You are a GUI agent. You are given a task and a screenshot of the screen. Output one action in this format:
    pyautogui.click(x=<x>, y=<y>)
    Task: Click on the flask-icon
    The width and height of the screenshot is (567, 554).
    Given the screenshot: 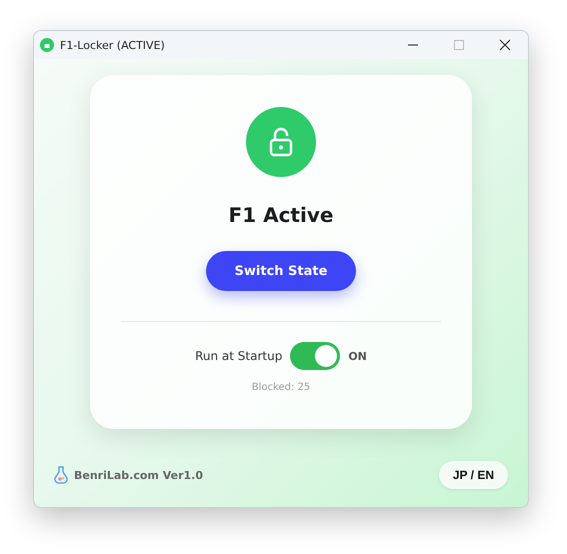 What is the action you would take?
    pyautogui.click(x=61, y=475)
    